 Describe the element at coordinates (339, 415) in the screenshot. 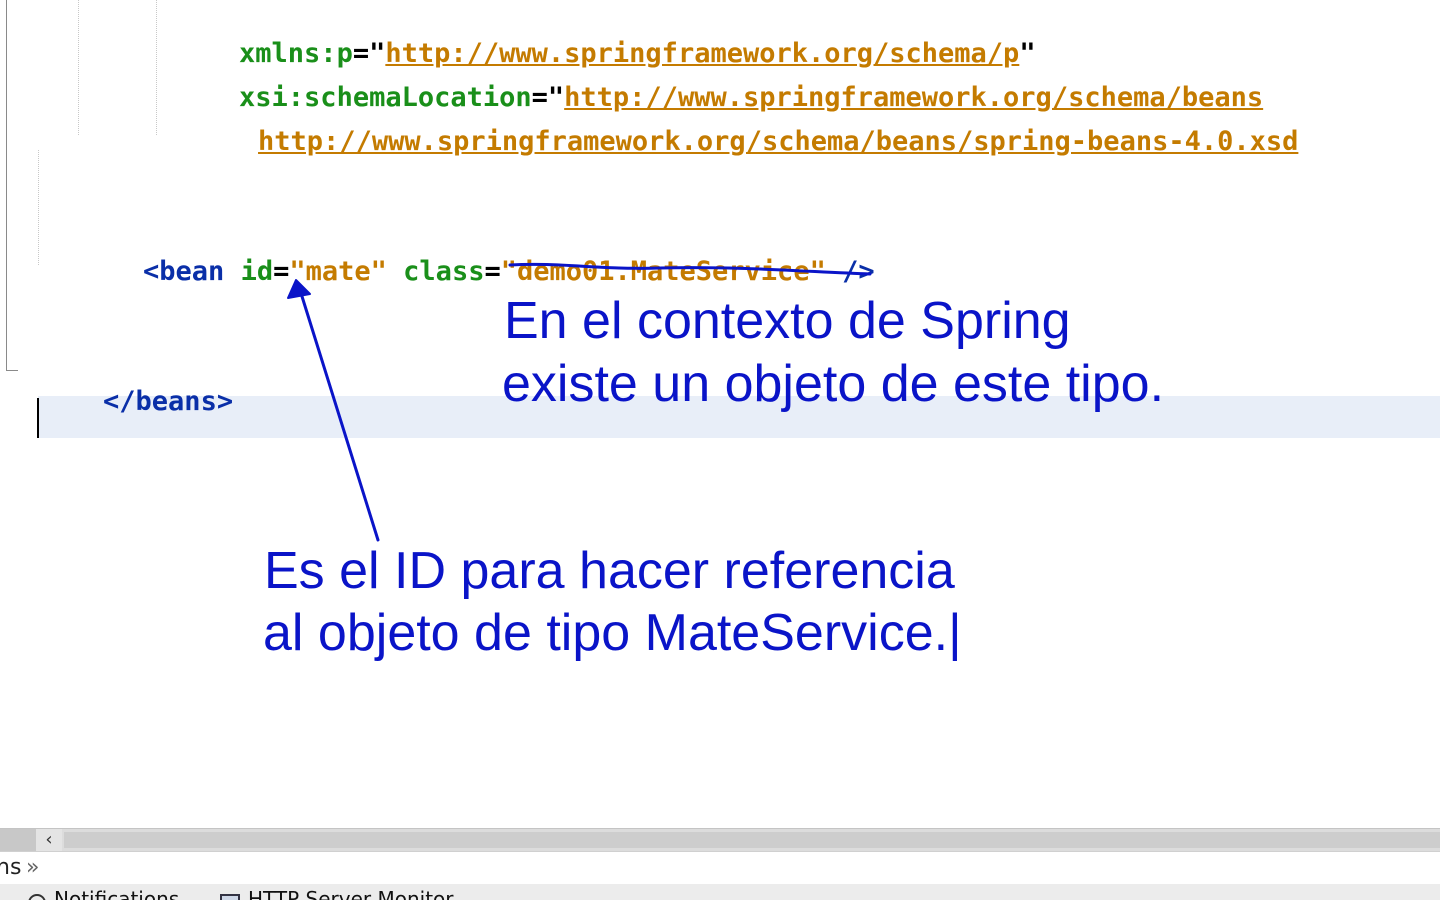

I see `id-arrow-shaft` at that location.